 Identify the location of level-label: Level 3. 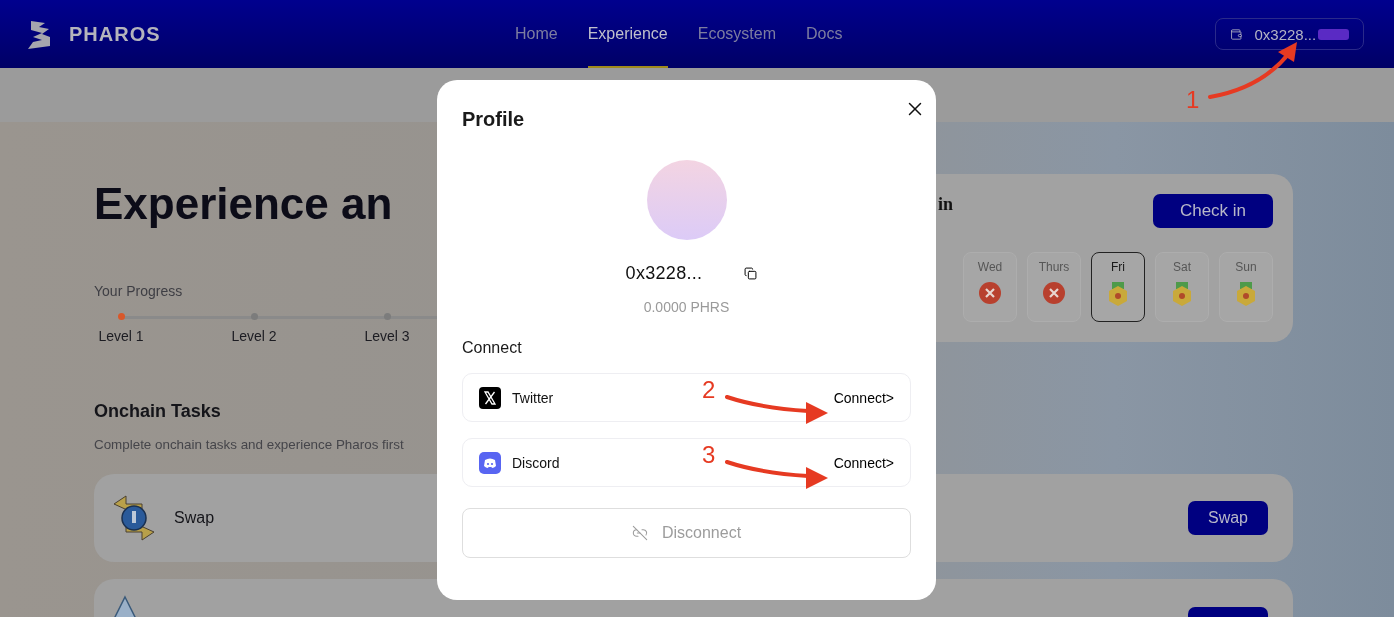
(387, 336).